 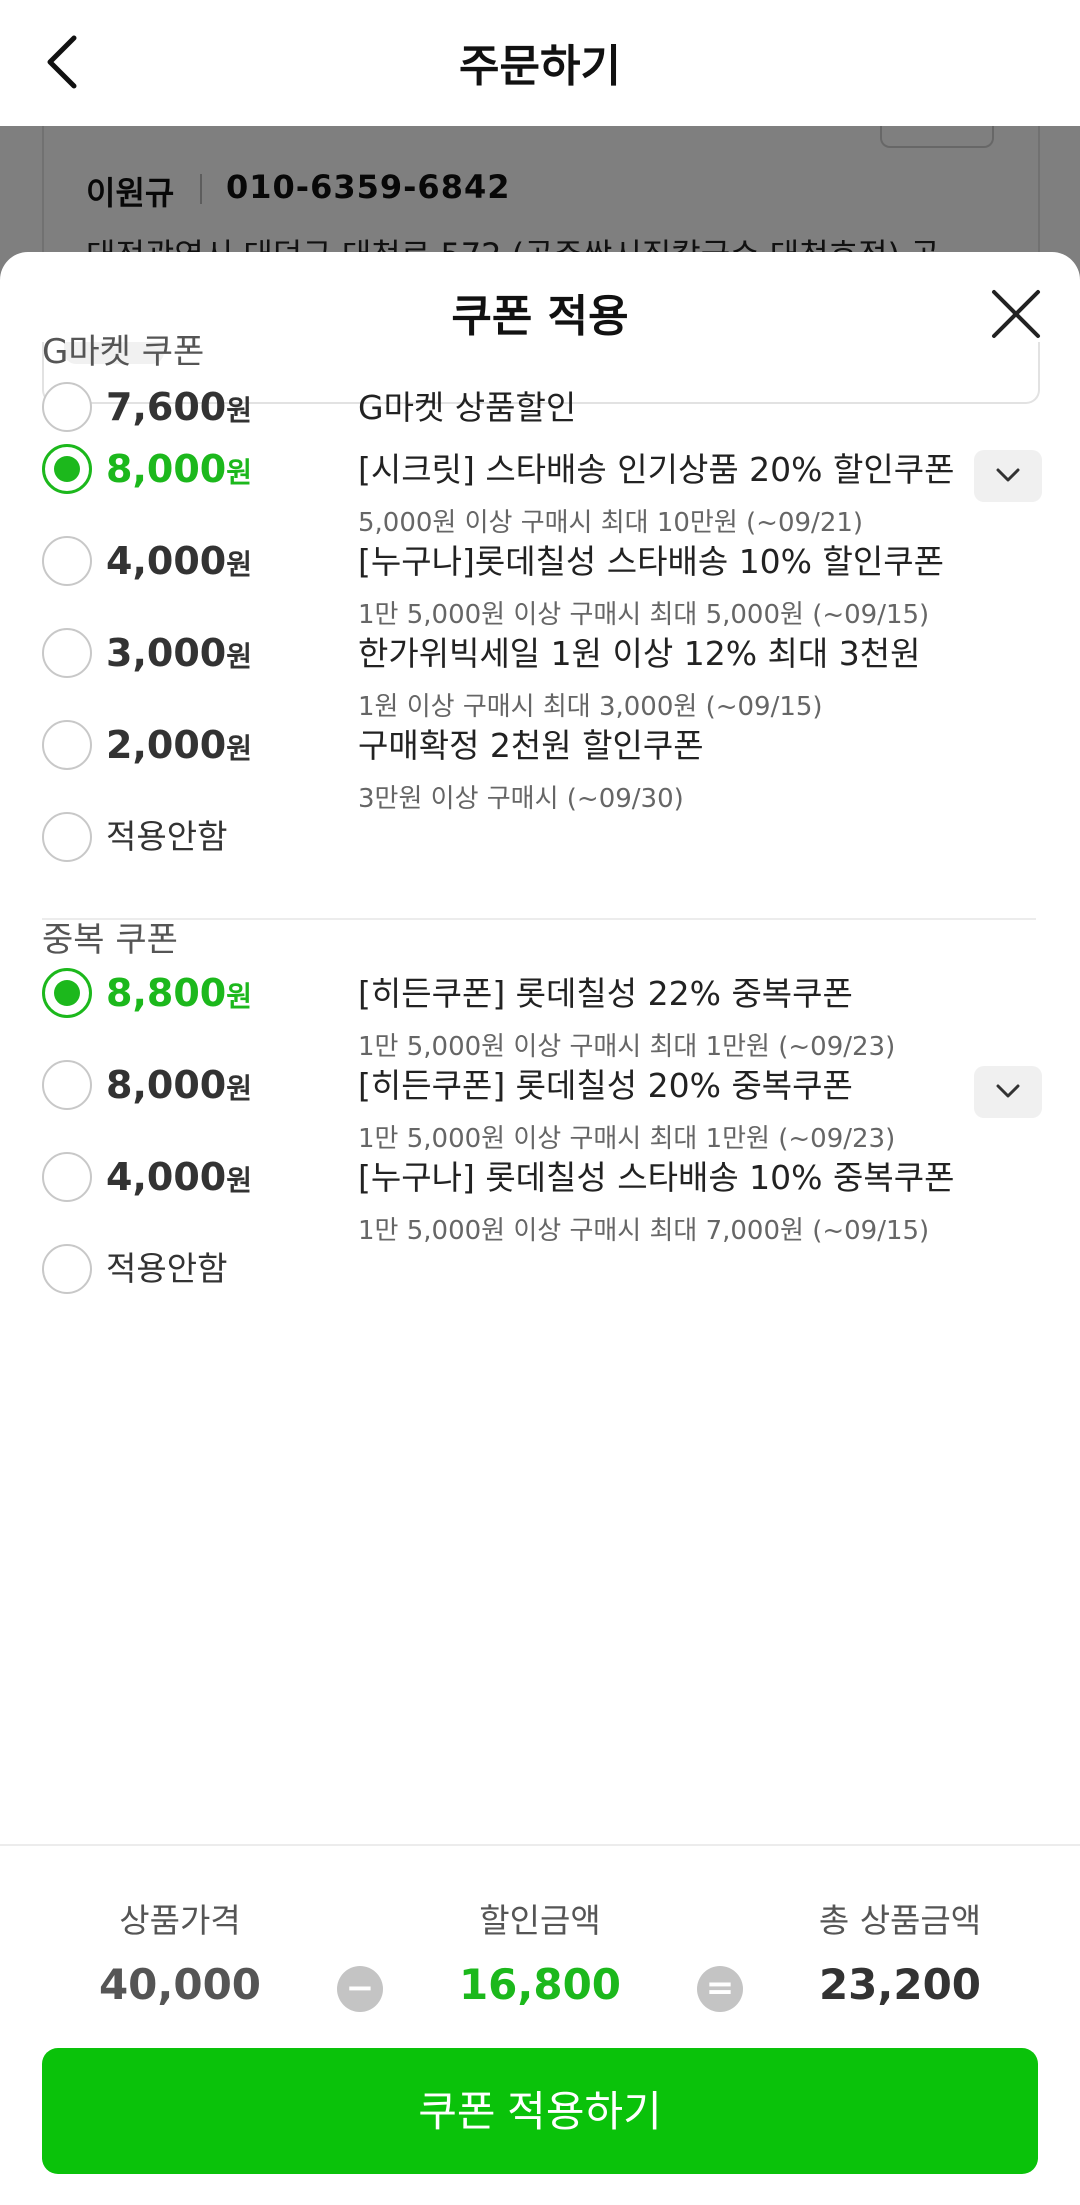 I want to click on product-price-label: 상품가격, so click(x=180, y=1920).